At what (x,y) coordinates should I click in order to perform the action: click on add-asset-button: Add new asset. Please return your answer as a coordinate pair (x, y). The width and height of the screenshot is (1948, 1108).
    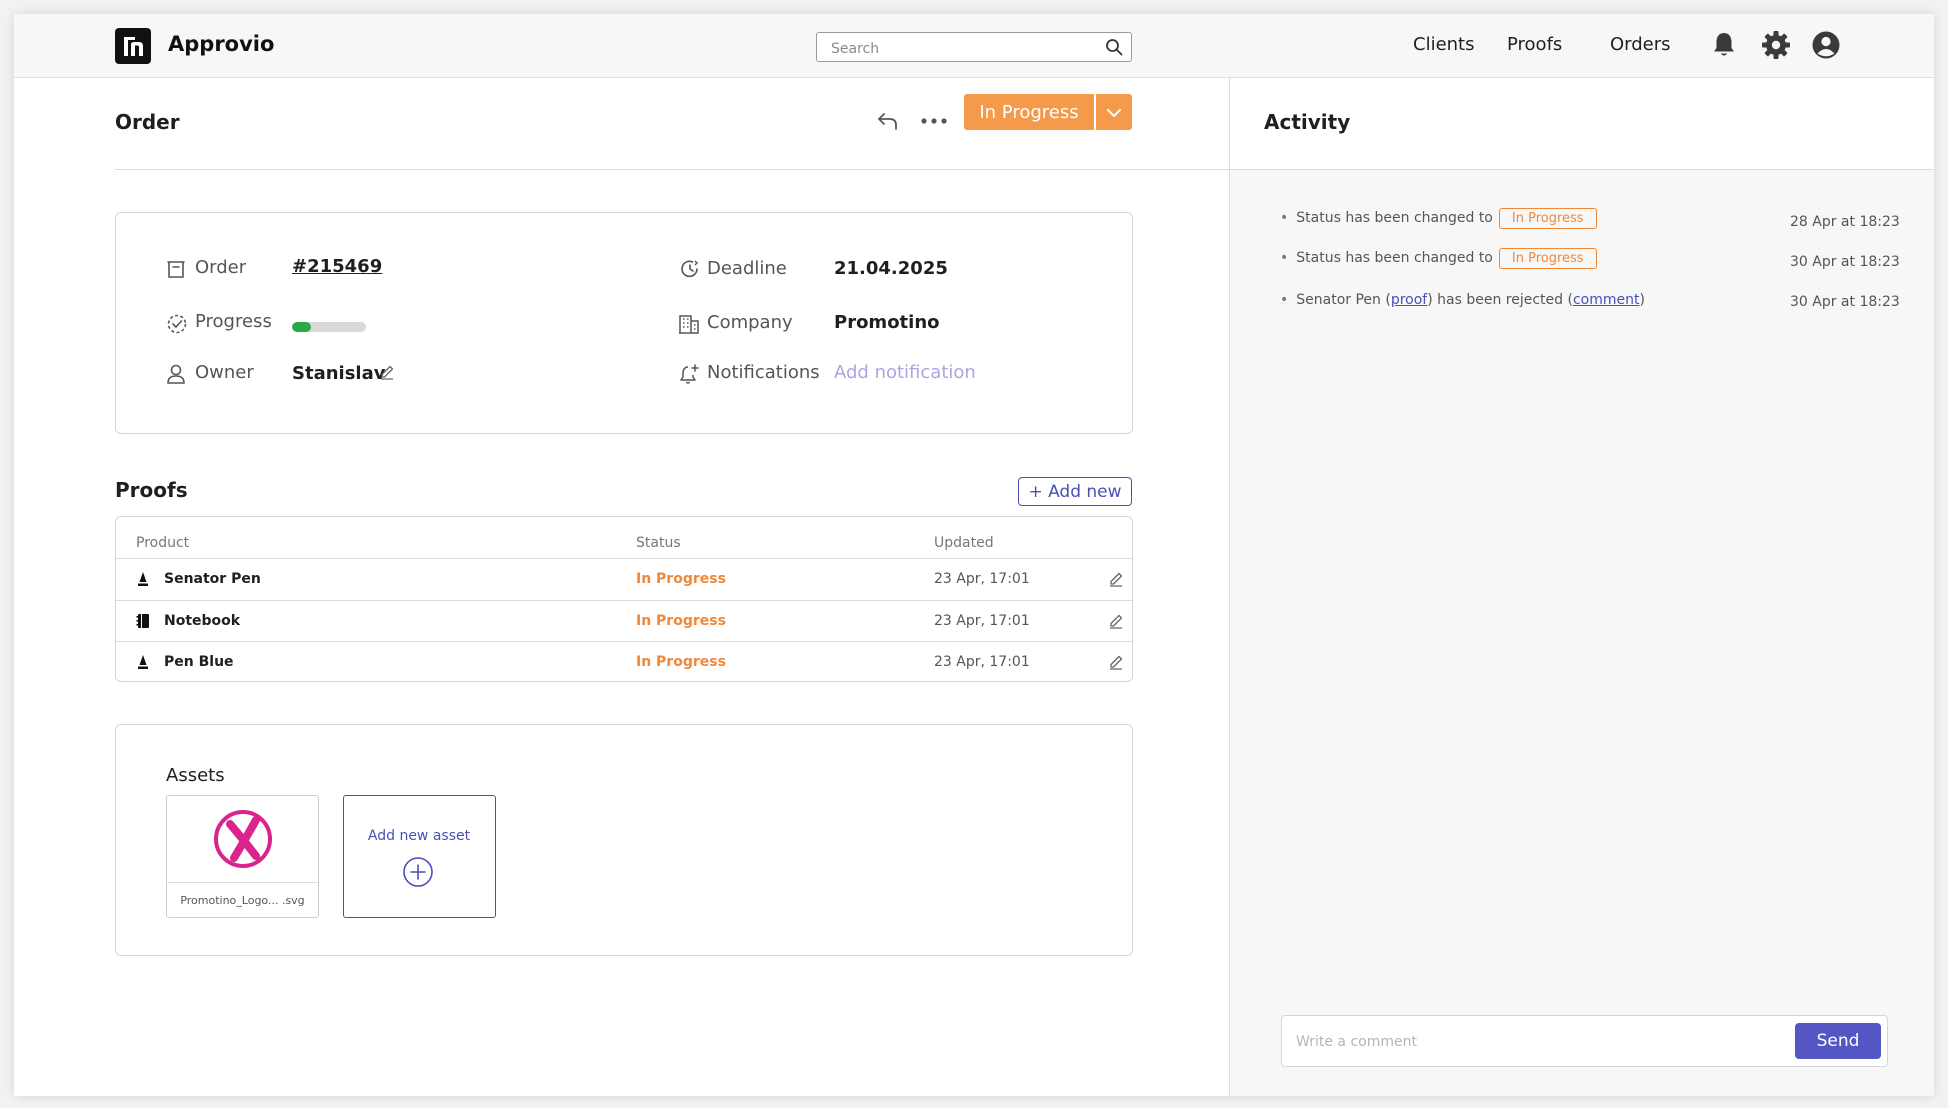
    Looking at the image, I should click on (419, 856).